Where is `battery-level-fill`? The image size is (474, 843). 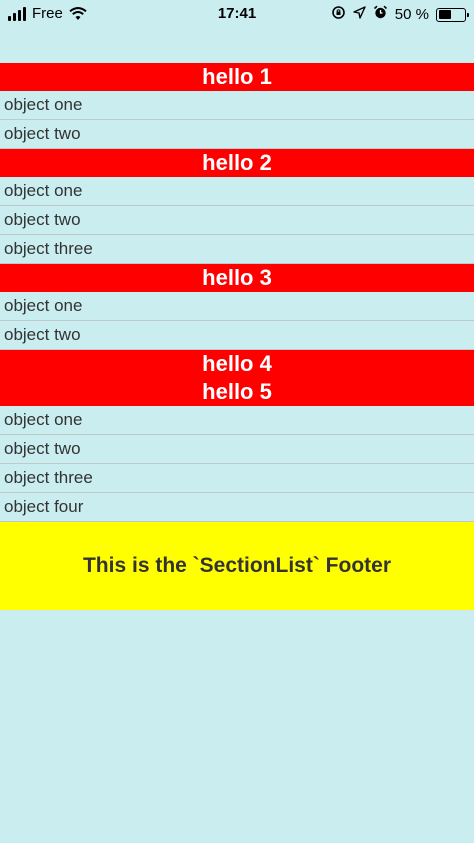
battery-level-fill is located at coordinates (444, 14).